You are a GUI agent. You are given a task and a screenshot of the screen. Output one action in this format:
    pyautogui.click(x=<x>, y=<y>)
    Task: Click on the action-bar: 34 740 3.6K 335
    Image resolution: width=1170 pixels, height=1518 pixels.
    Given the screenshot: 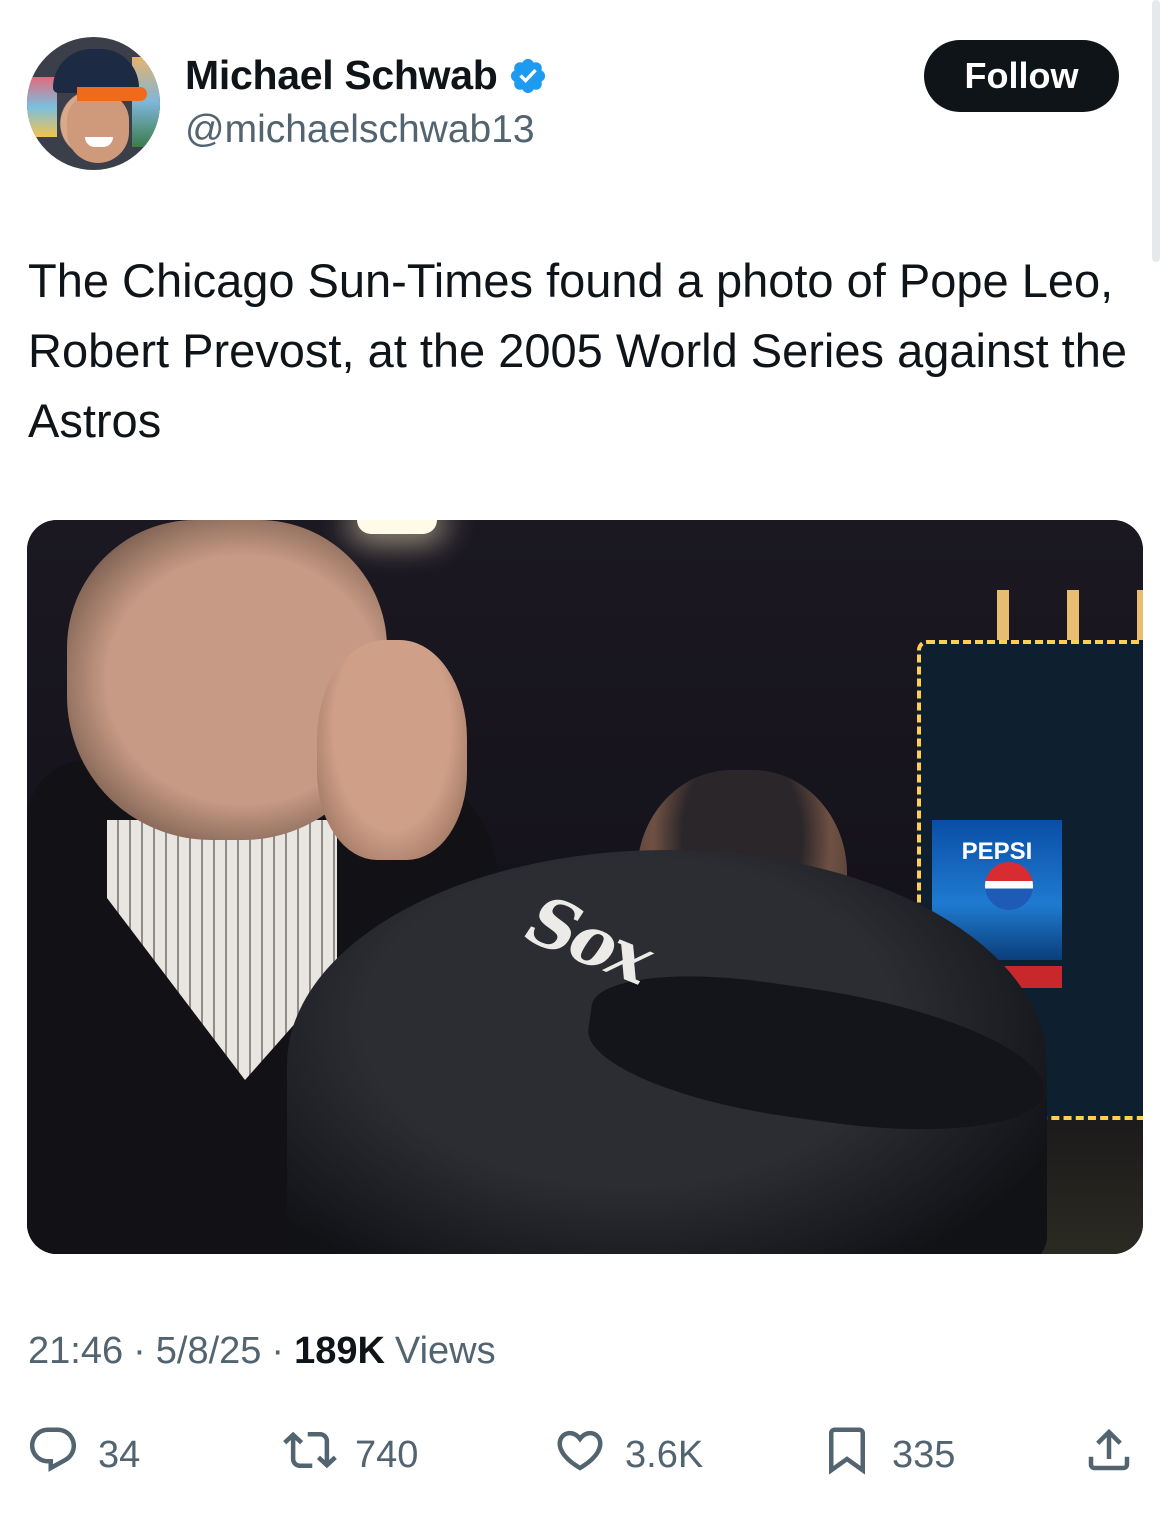 What is the action you would take?
    pyautogui.click(x=585, y=1455)
    